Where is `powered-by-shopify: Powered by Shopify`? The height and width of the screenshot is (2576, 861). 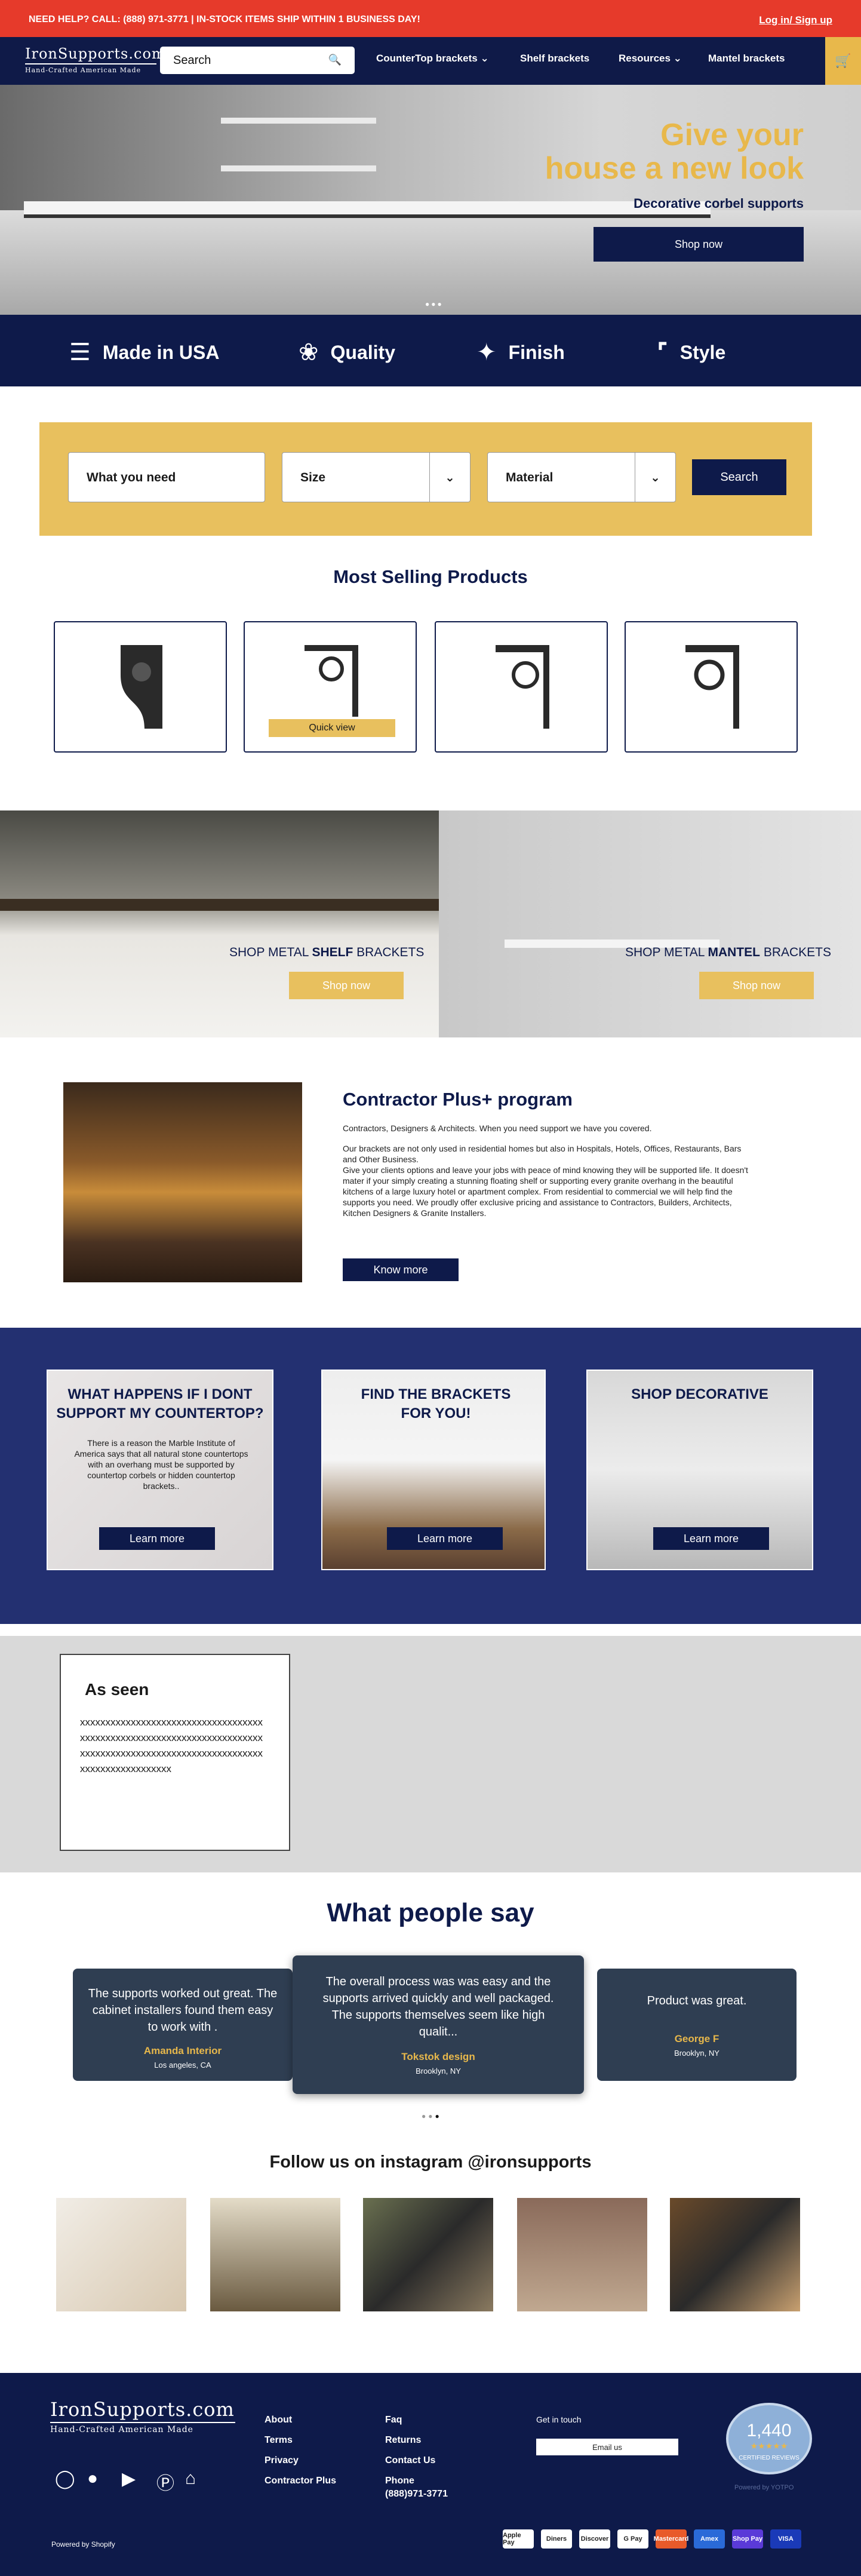
powered-by-shopify: Powered by Shopify is located at coordinates (83, 2544).